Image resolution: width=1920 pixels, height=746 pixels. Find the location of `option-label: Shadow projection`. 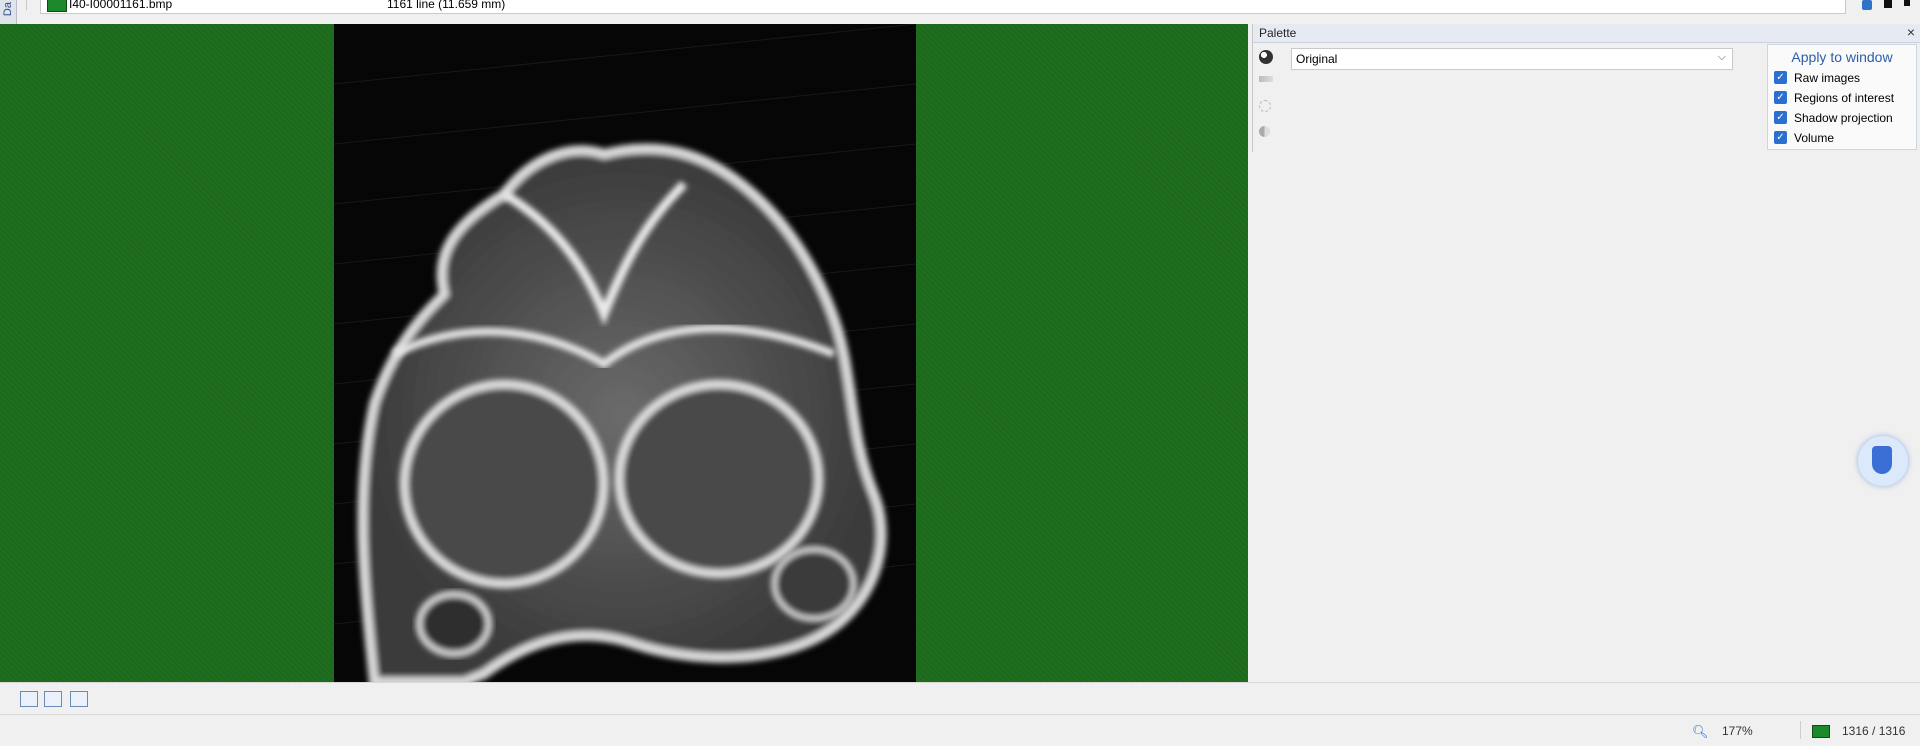

option-label: Shadow projection is located at coordinates (1843, 118).